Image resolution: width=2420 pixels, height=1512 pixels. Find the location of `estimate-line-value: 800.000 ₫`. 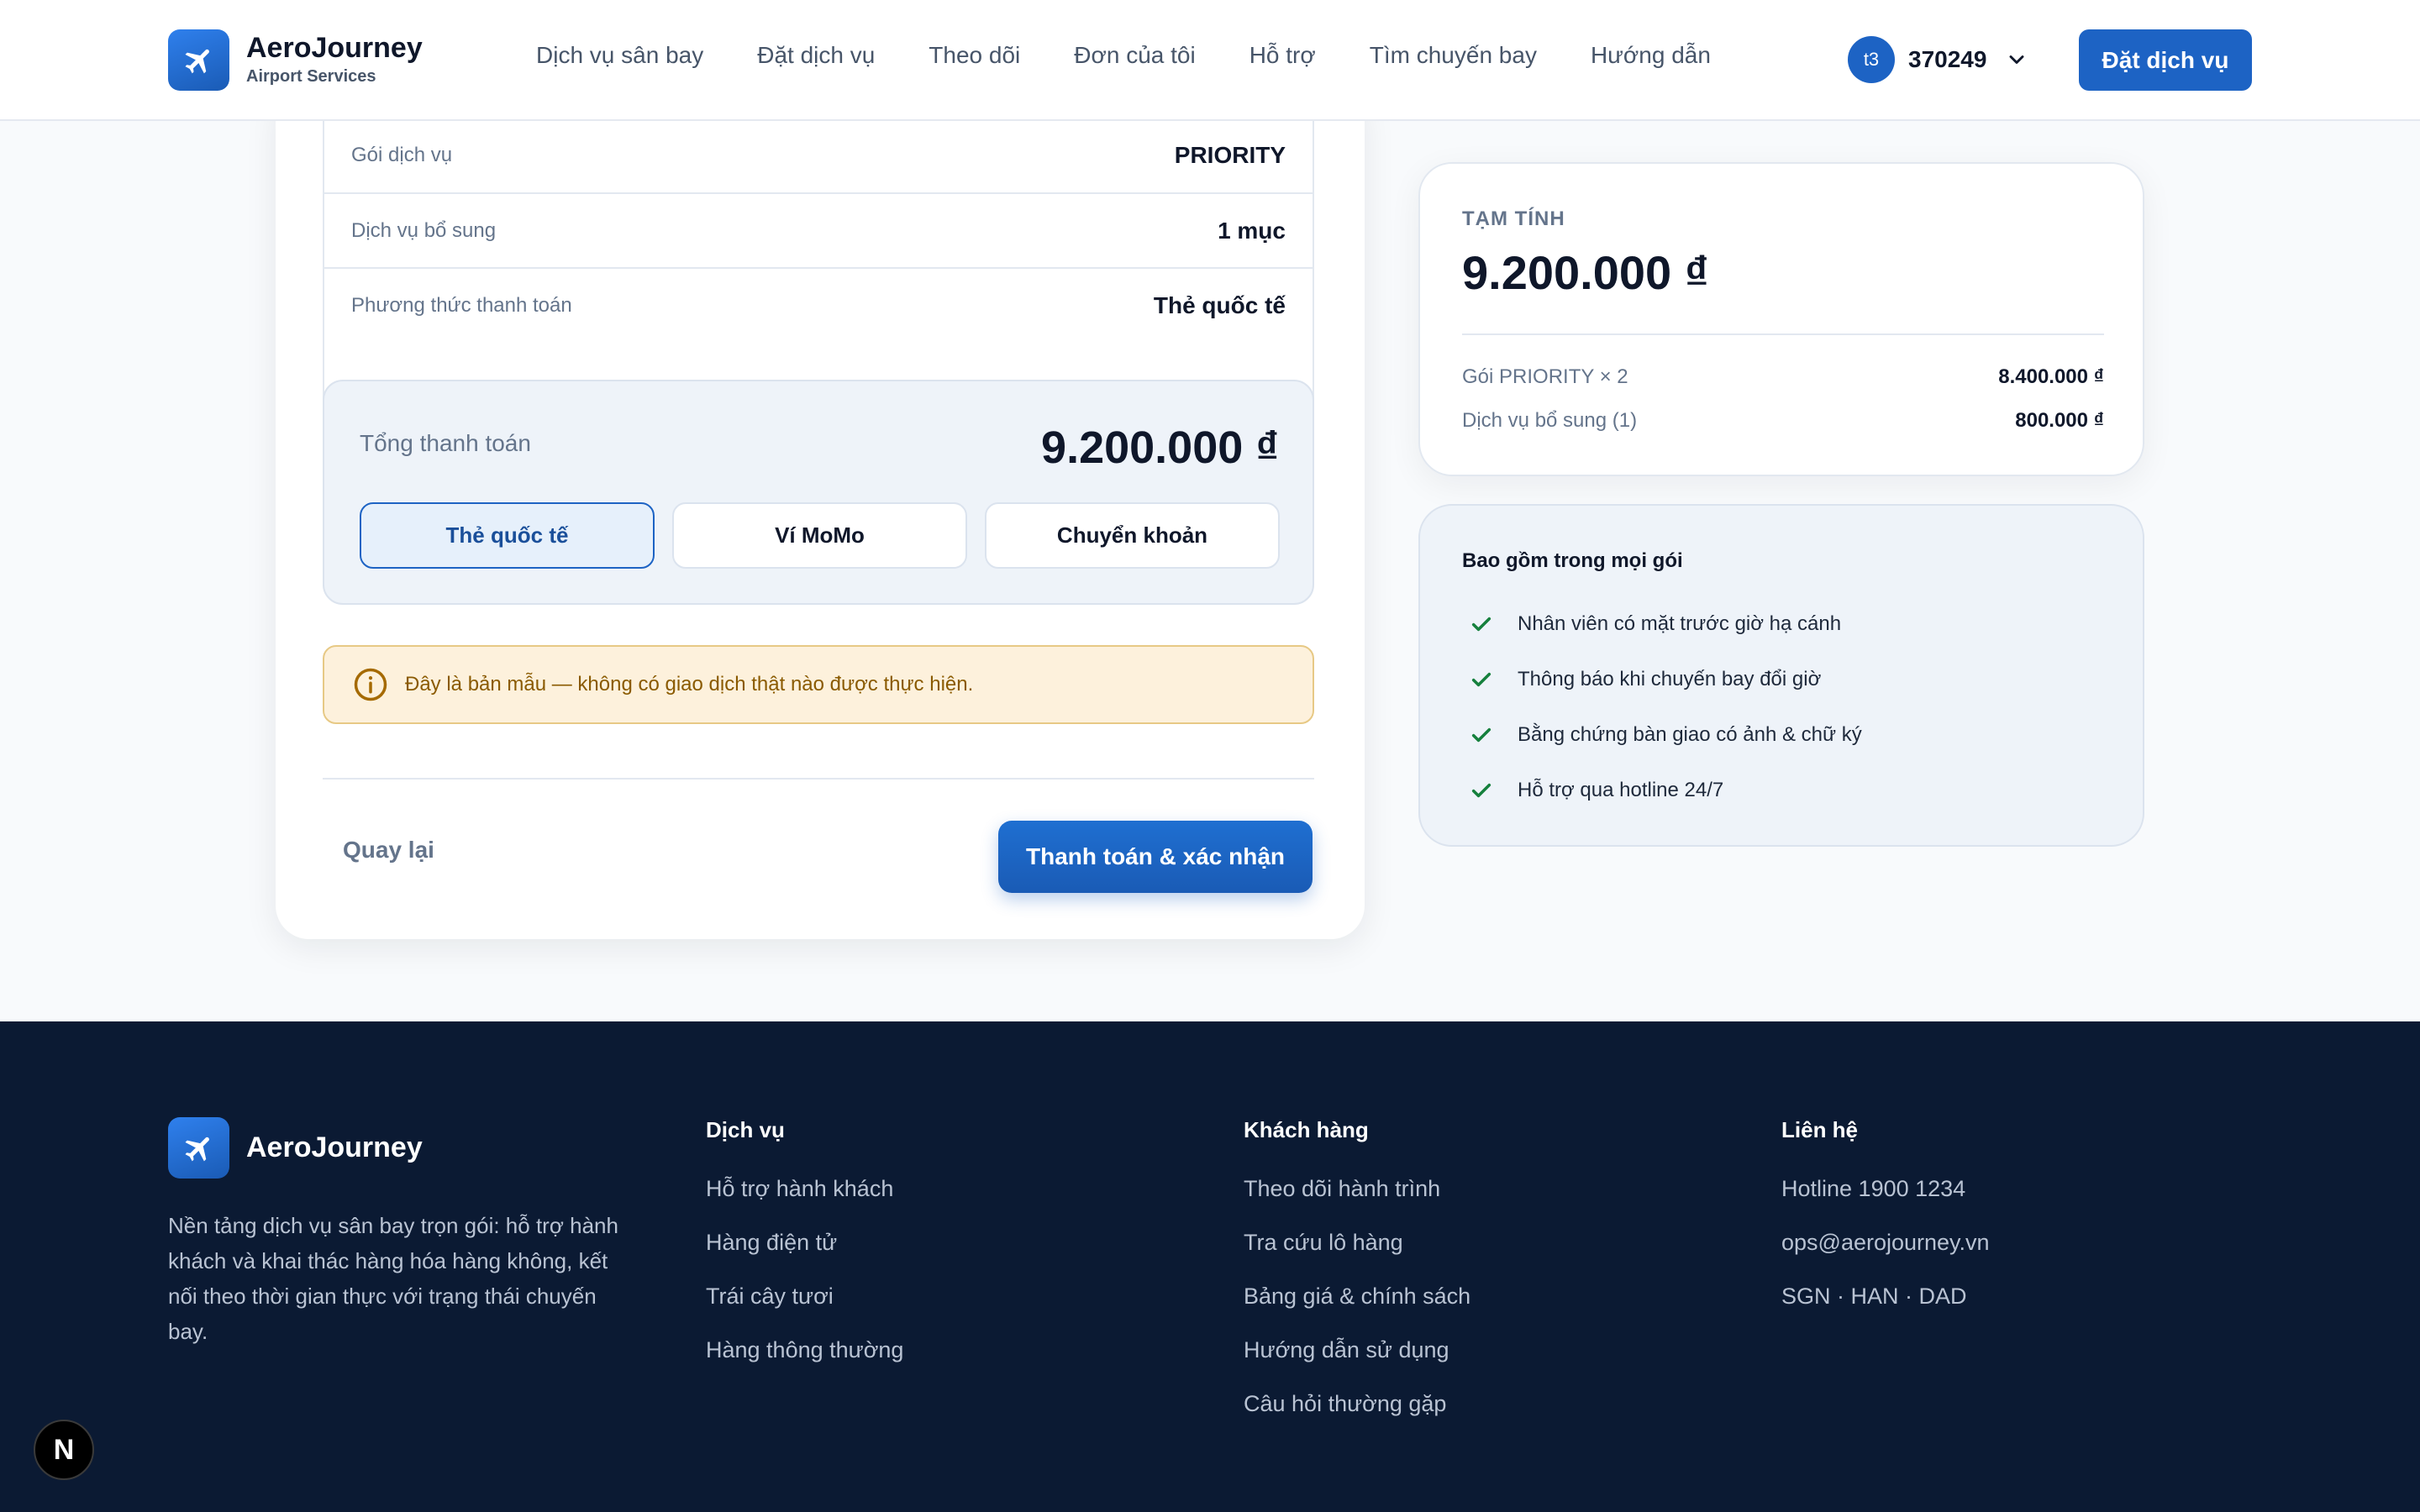

estimate-line-value: 800.000 ₫ is located at coordinates (2059, 420).